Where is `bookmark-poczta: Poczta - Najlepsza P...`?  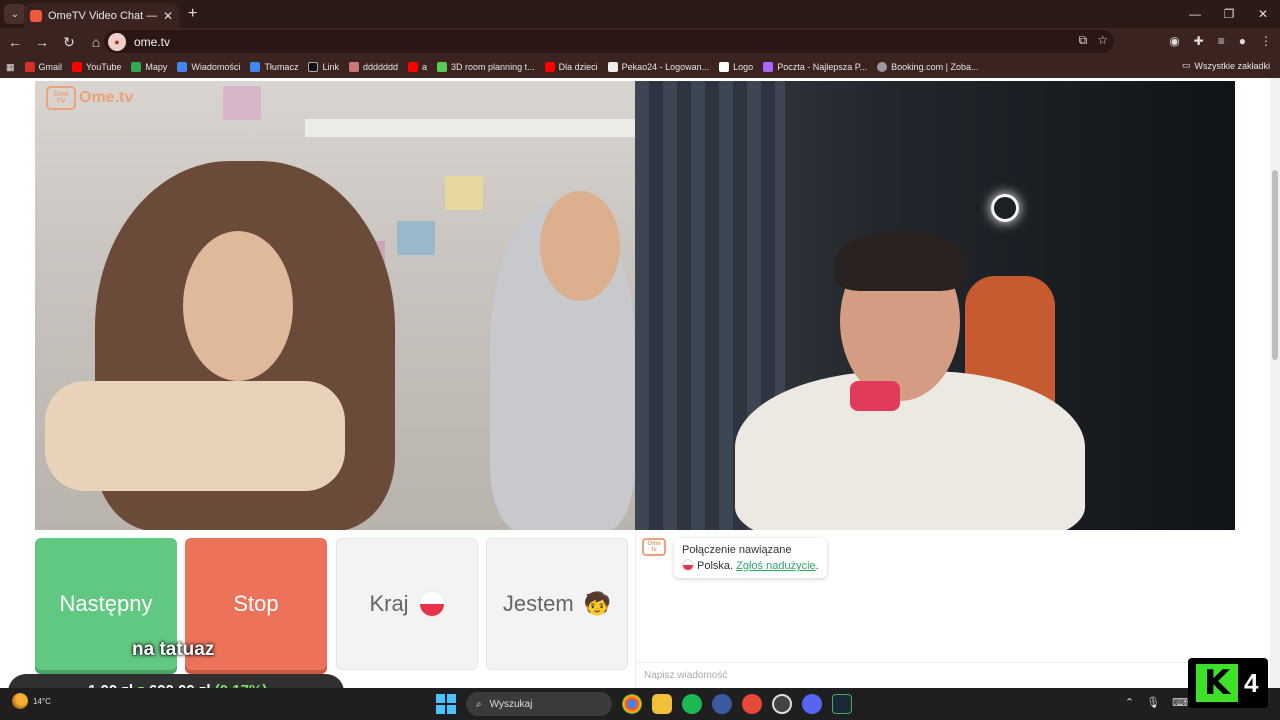
bookmark-poczta: Poczta - Najlepsza P... is located at coordinates (815, 67).